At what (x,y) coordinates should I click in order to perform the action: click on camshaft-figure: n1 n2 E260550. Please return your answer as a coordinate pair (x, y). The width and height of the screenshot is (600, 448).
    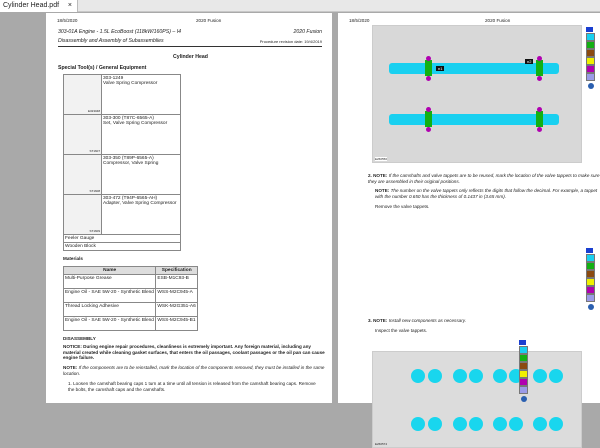
    Looking at the image, I should click on (477, 94).